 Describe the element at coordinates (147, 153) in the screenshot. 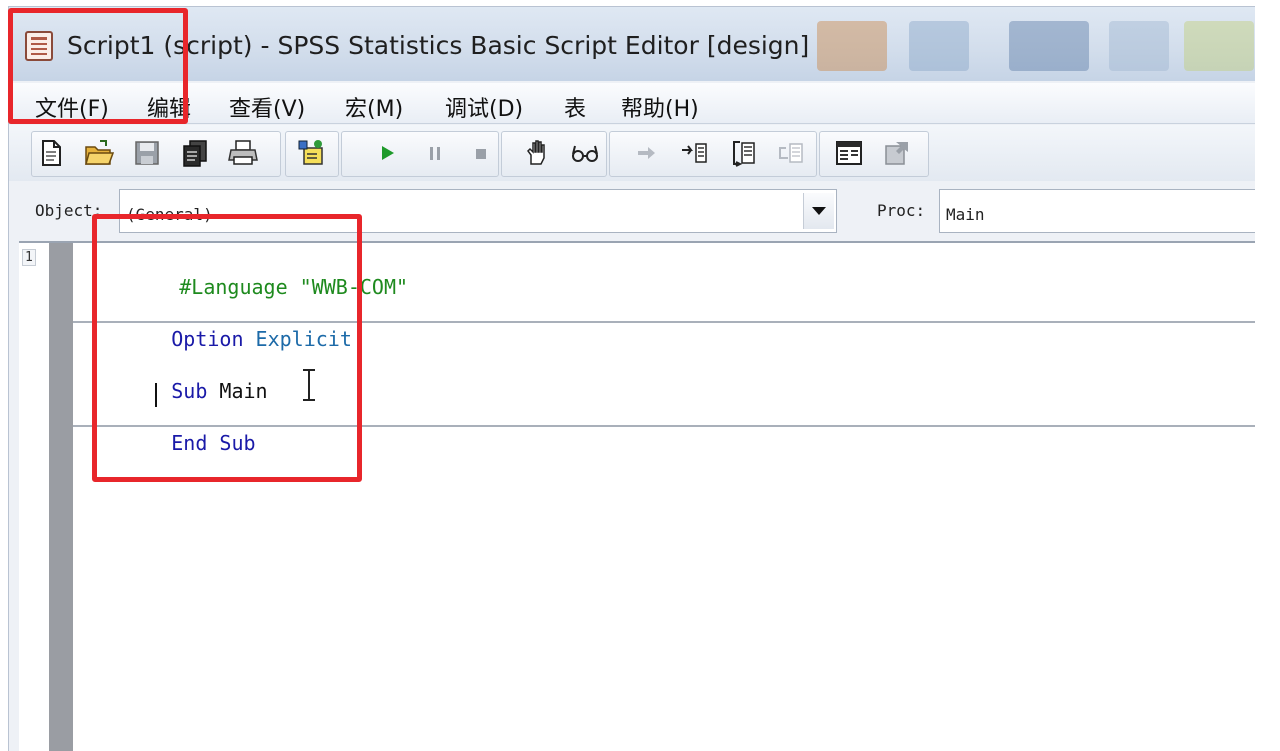

I see `save-icon` at that location.